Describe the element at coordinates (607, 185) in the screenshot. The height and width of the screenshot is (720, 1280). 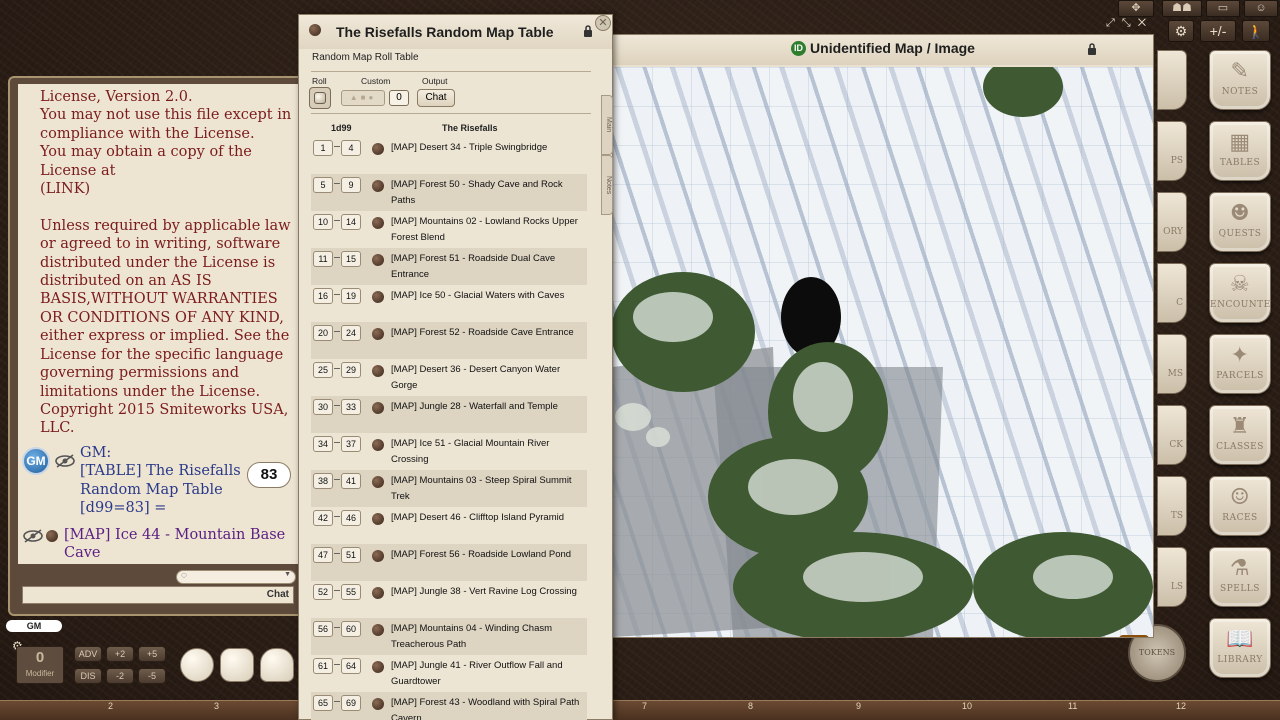
I see `tab-notes: Notes` at that location.